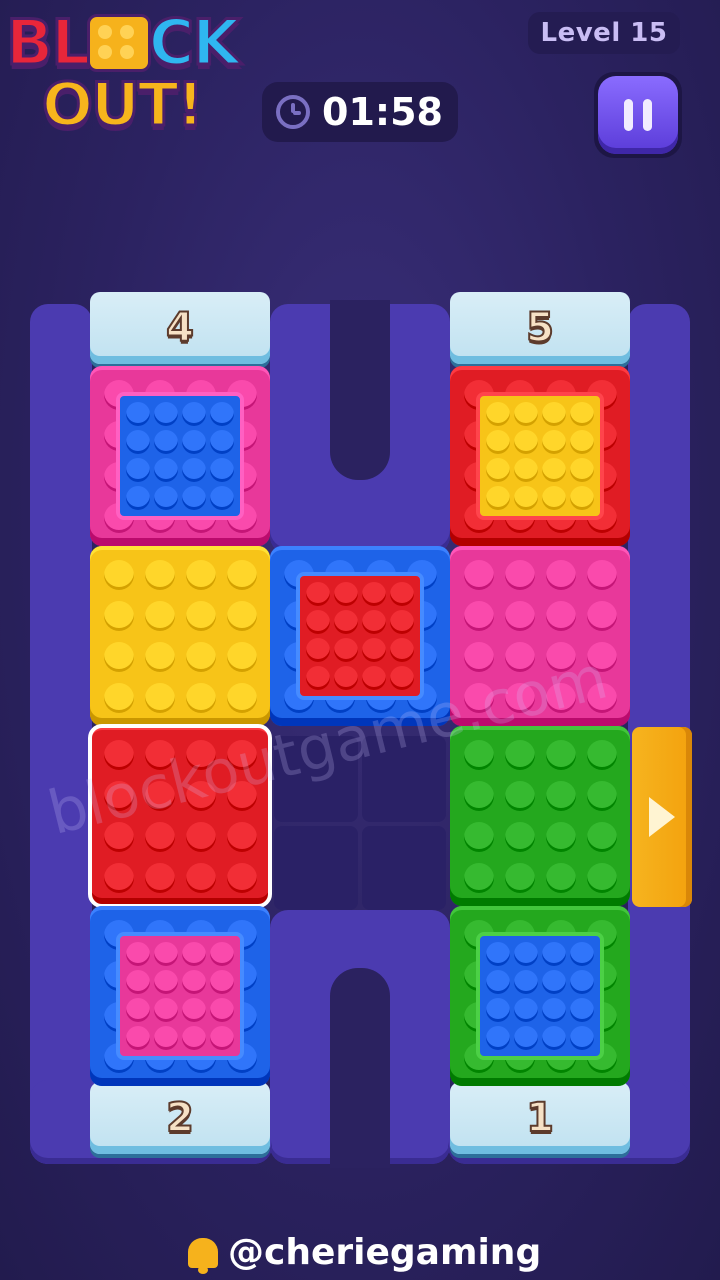 The width and height of the screenshot is (720, 1280). Describe the element at coordinates (61, 734) in the screenshot. I see `board-wall-left` at that location.